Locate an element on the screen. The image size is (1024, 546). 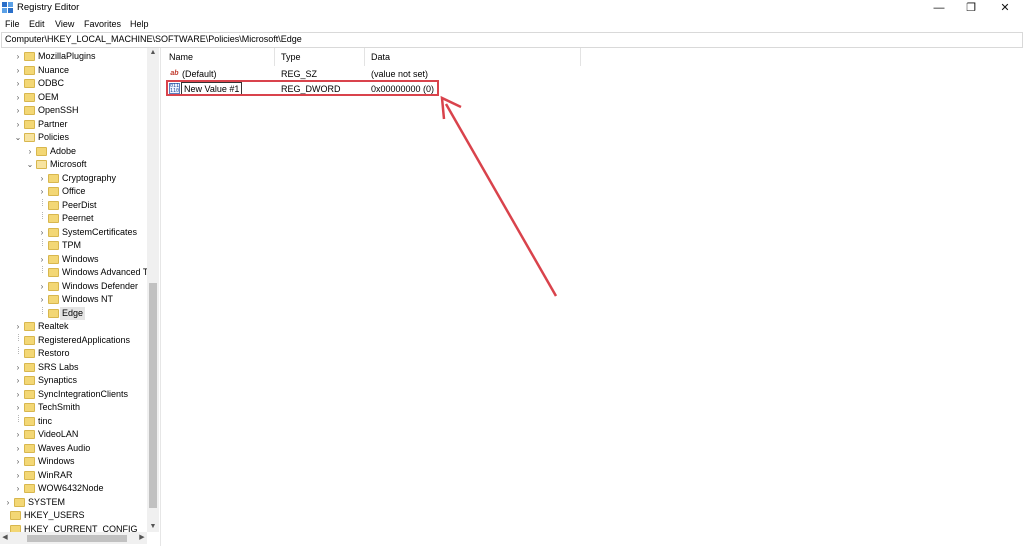
tree-connector is located at coordinates (18, 418).